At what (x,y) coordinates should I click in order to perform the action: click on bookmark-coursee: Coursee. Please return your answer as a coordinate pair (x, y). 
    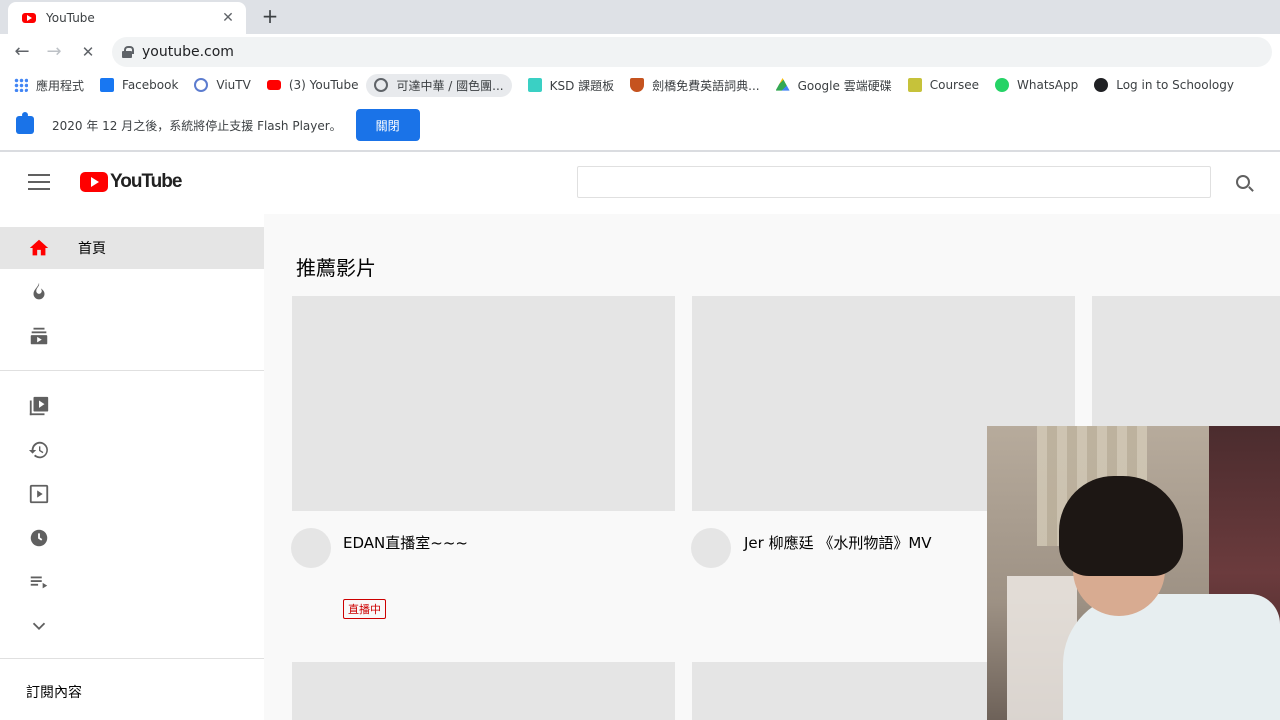
    Looking at the image, I should click on (943, 85).